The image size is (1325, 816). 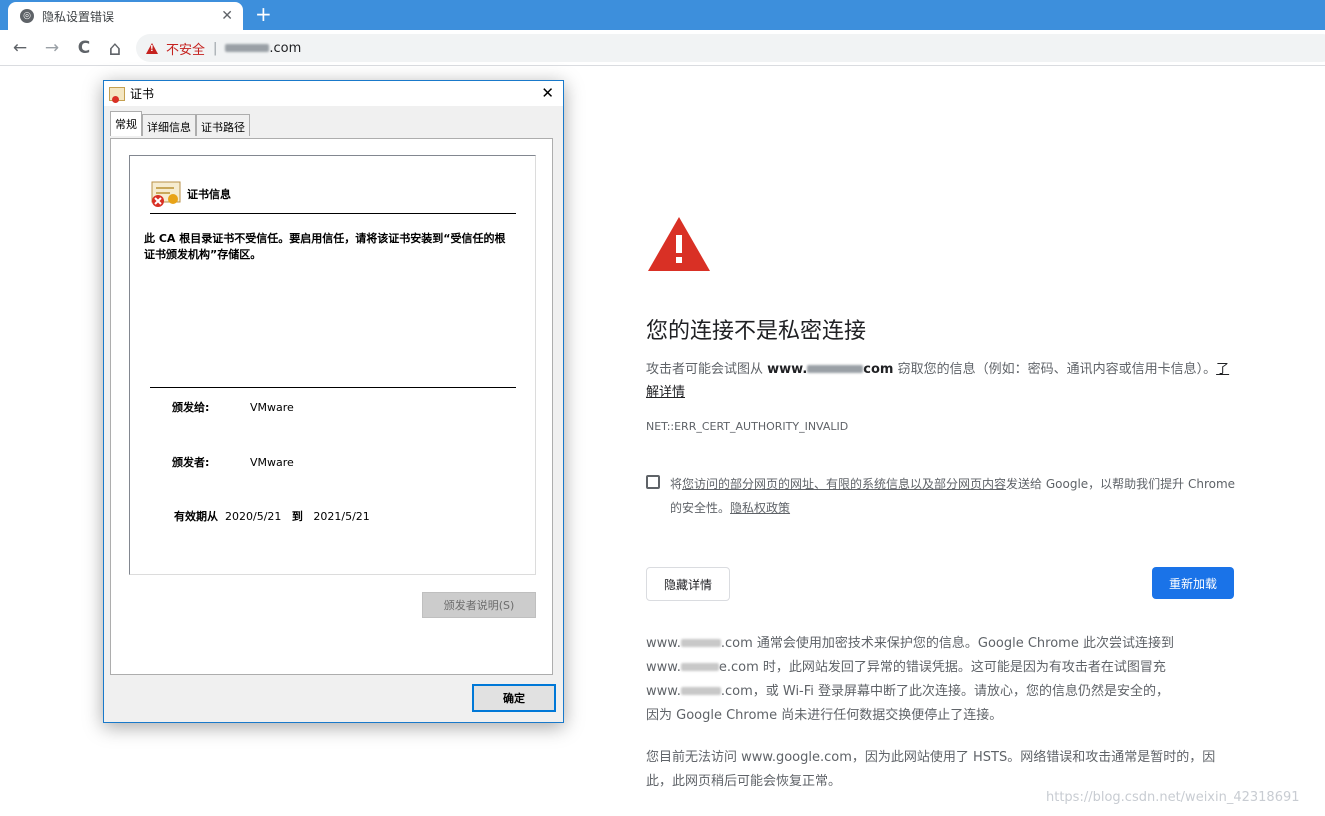 What do you see at coordinates (1193, 583) in the screenshot?
I see `reload-button: 重新加载` at bounding box center [1193, 583].